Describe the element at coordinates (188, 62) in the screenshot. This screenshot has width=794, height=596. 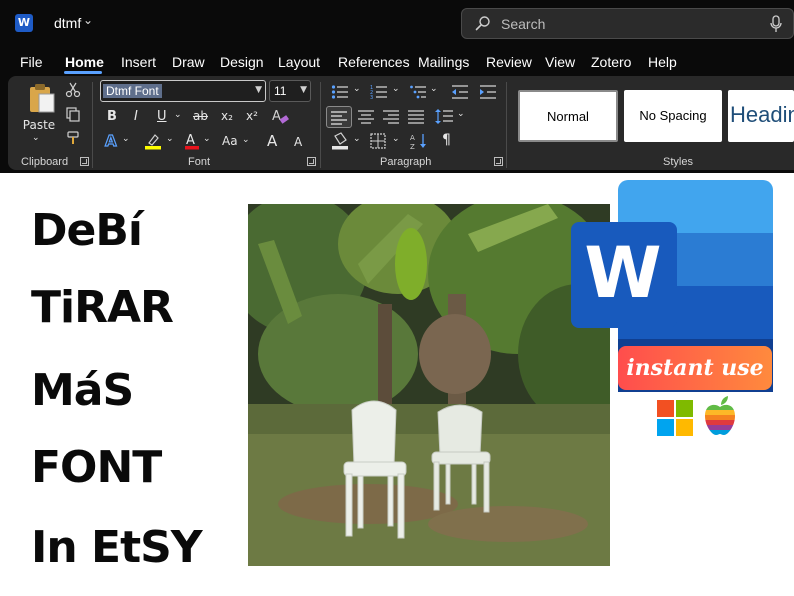
I see `tab-draw: Draw` at that location.